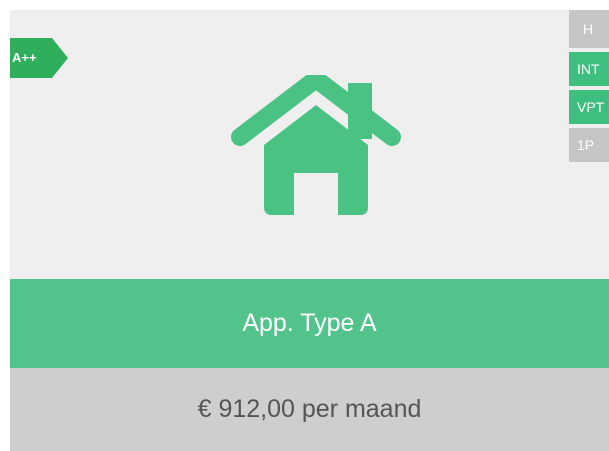  What do you see at coordinates (589, 88) in the screenshot?
I see `feature-tags: H INT VPT 1P` at bounding box center [589, 88].